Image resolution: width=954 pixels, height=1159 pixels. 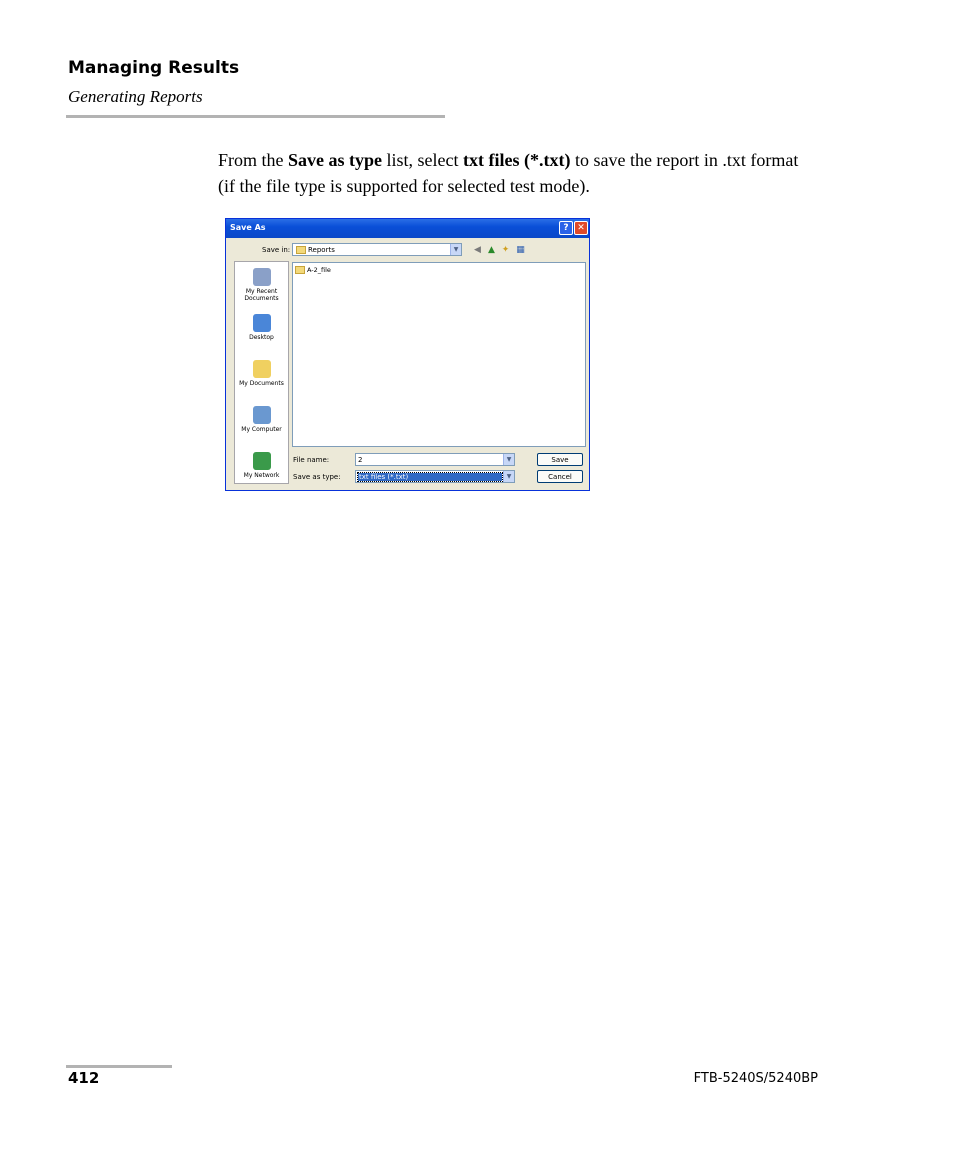 I want to click on file-name-value: 2, so click(x=360, y=460).